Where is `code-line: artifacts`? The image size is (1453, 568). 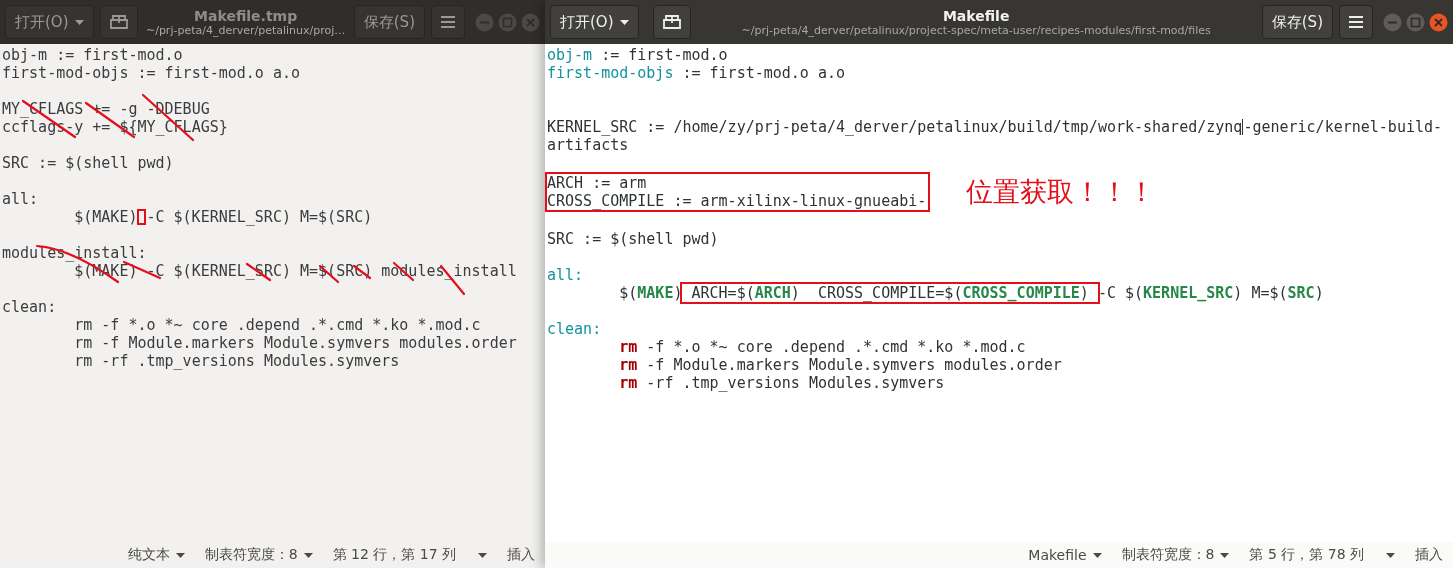
code-line: artifacts is located at coordinates (588, 145).